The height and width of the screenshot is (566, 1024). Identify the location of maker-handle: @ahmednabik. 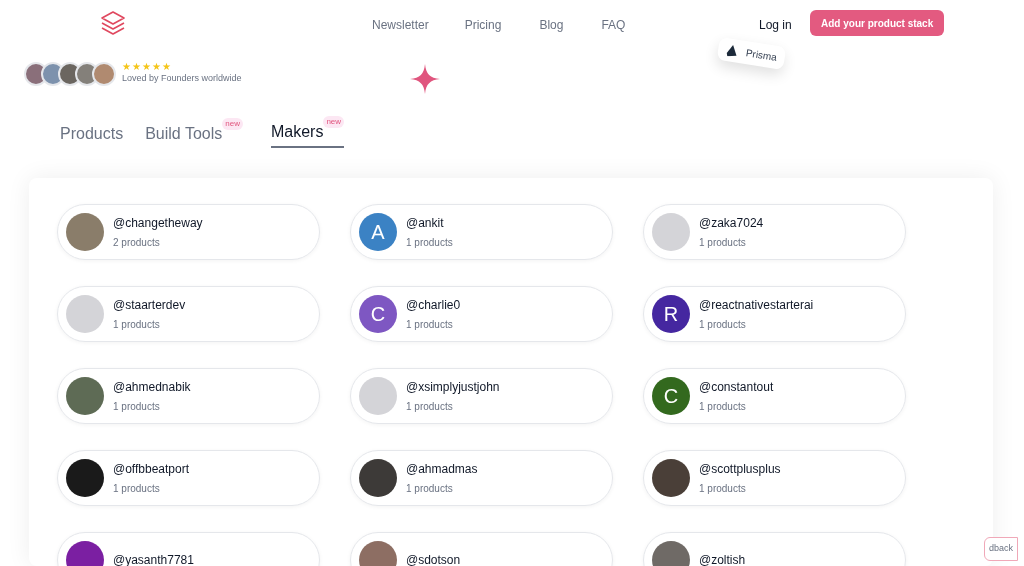
(152, 387).